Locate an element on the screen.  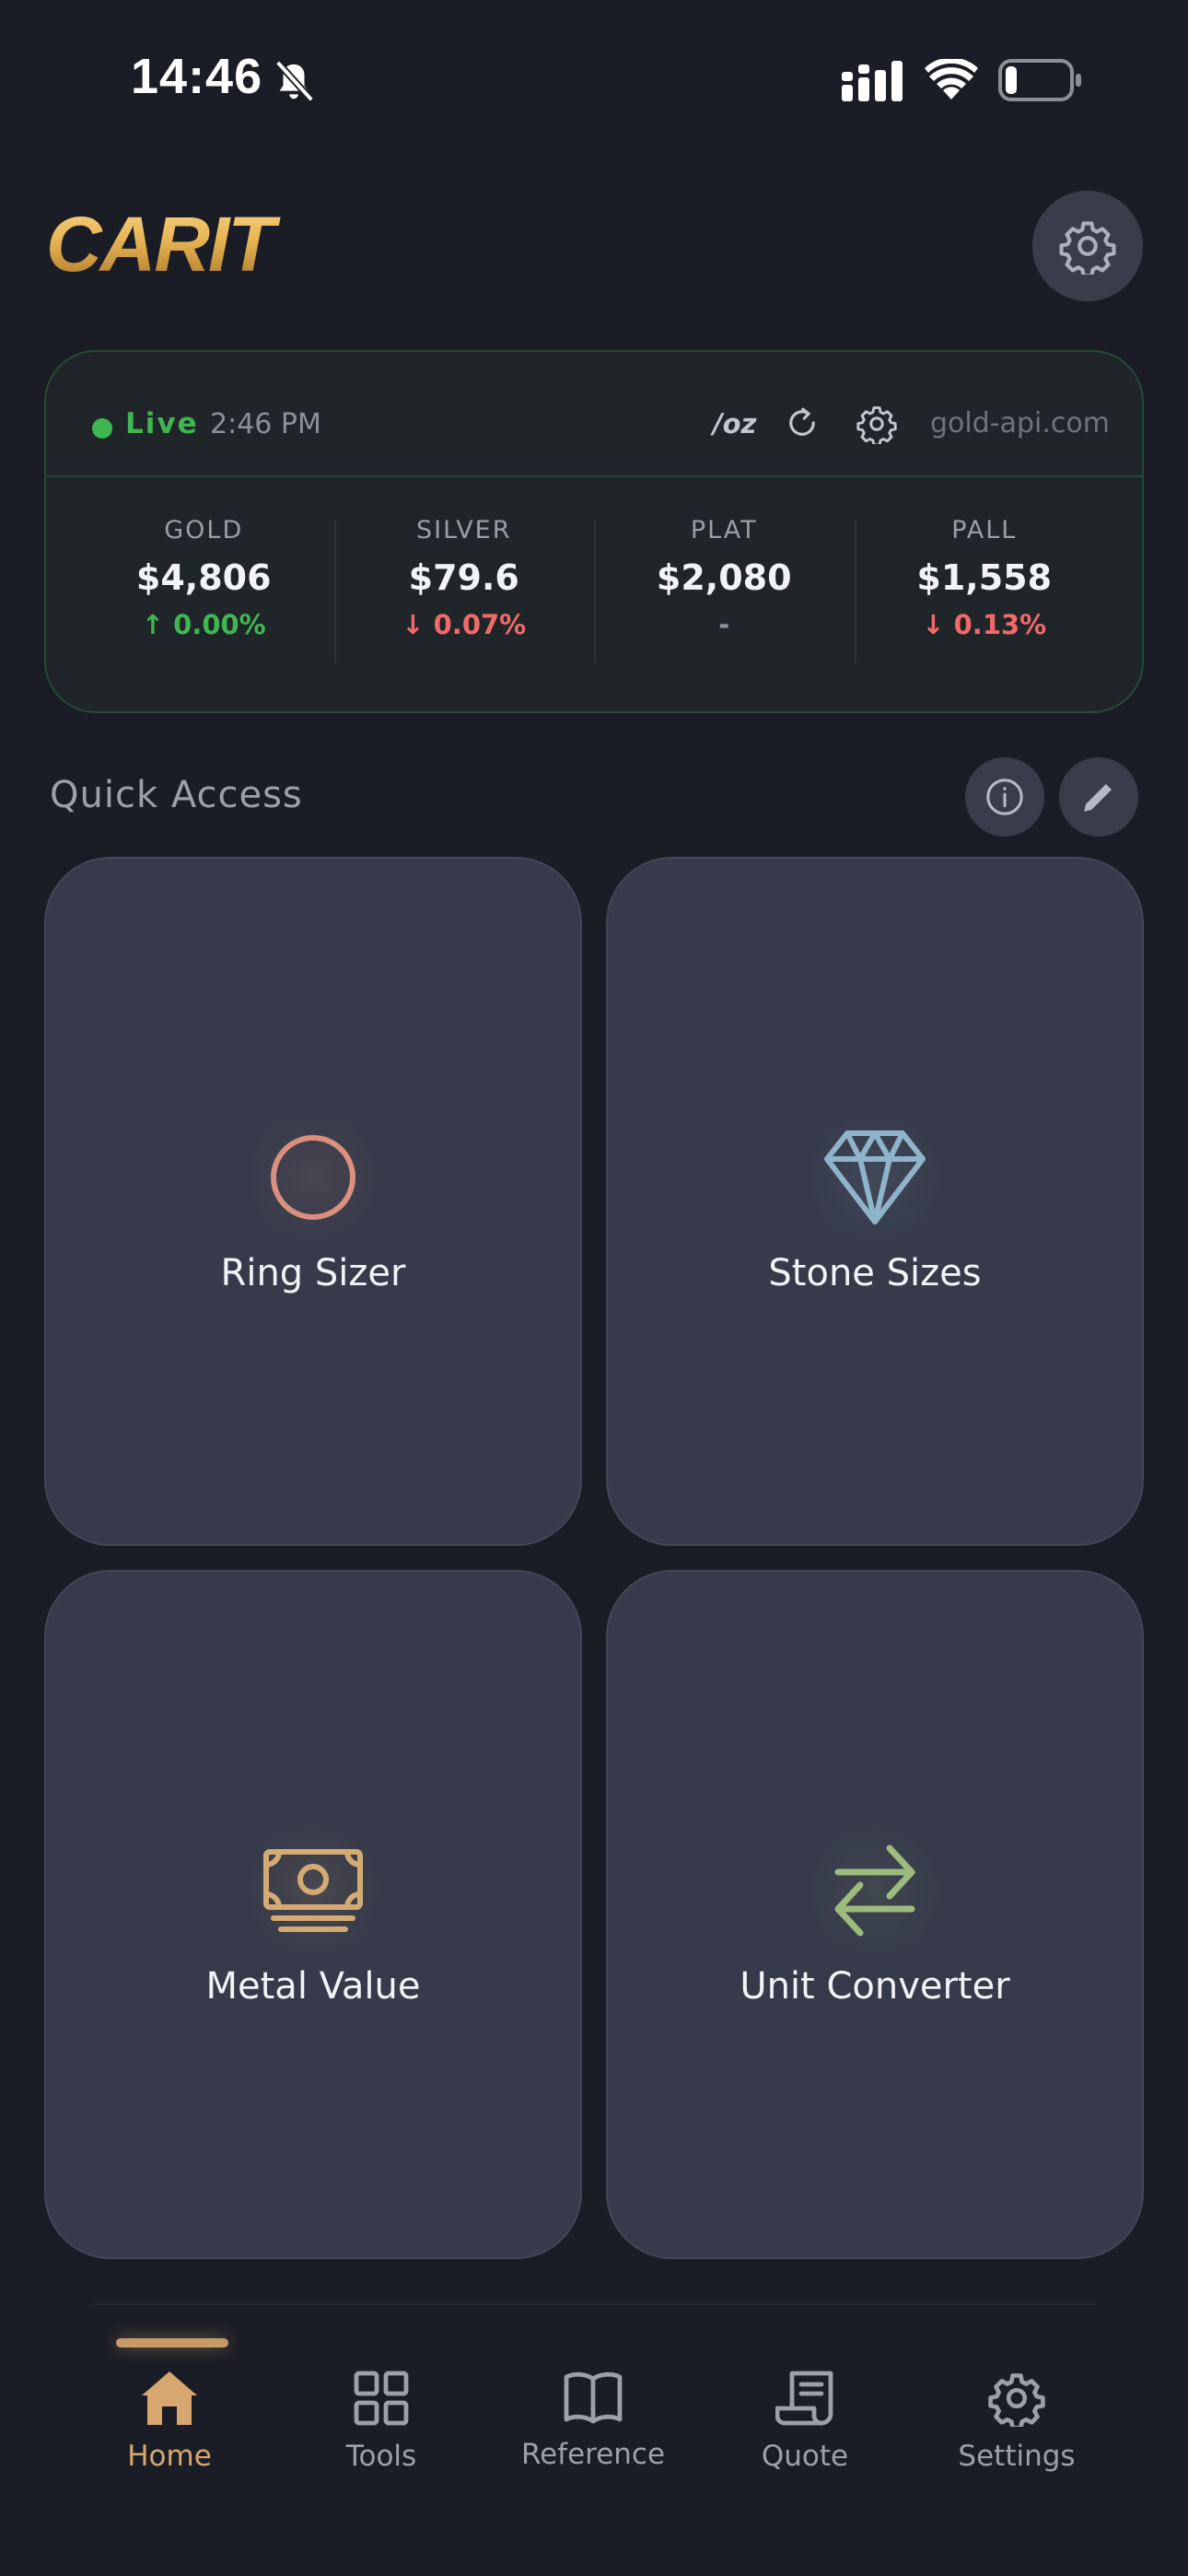
pencil-icon is located at coordinates (1098, 798).